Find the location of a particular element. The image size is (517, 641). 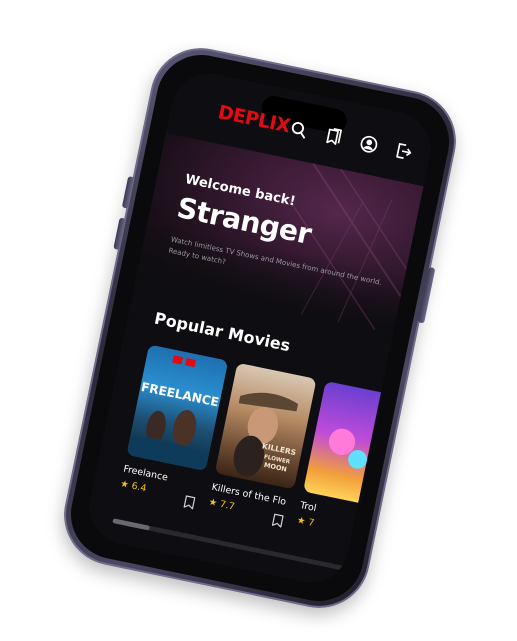

movie-rating: ★ 7 is located at coordinates (305, 522).